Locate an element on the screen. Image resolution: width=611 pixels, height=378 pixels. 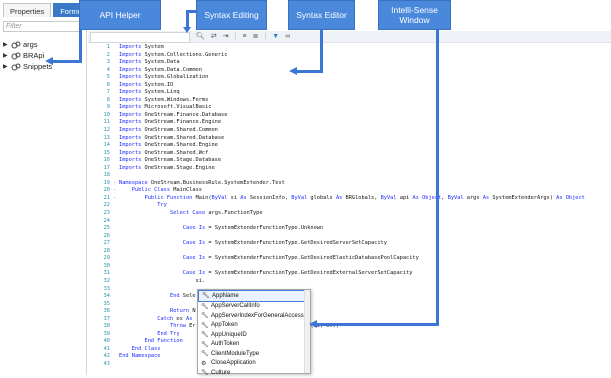
code-line: 32 si. is located at coordinates (349, 282).